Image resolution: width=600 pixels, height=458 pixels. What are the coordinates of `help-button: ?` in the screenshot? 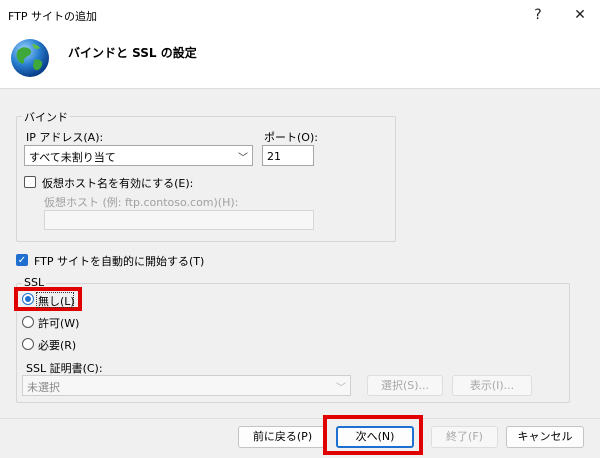 It's located at (538, 15).